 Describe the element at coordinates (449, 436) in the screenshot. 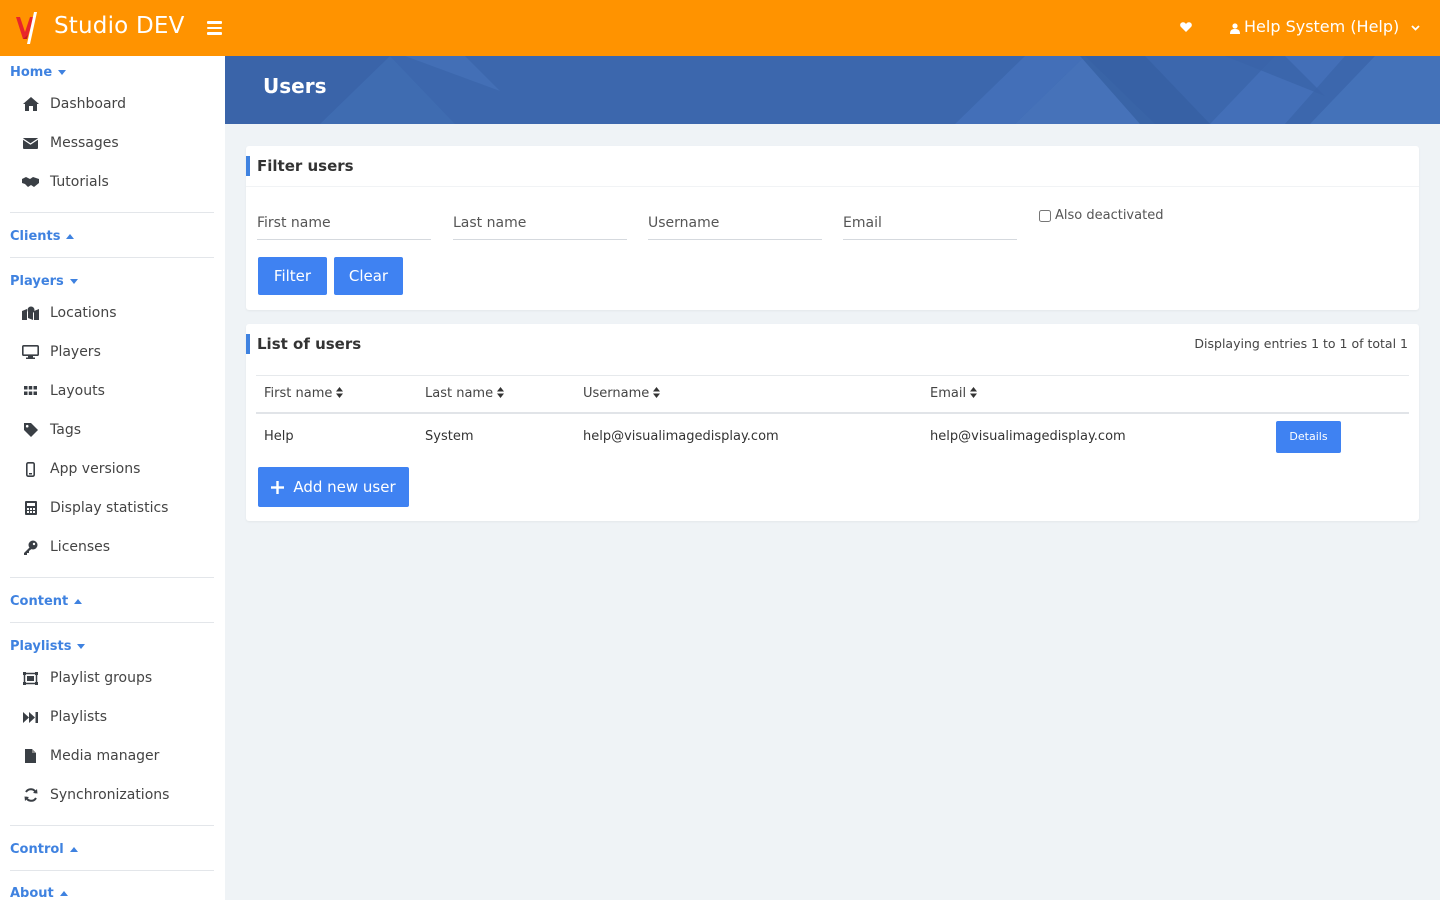

I see `cell-last-name: System` at that location.